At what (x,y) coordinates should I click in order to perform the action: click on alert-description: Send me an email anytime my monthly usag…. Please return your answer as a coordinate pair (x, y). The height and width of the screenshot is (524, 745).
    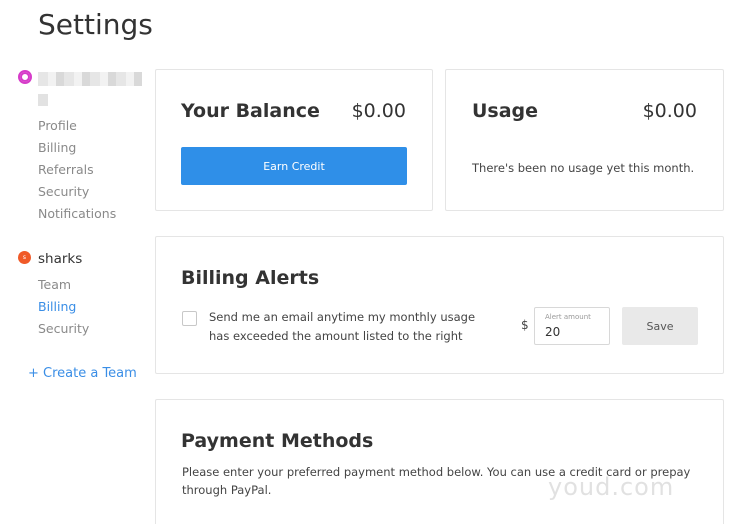
    Looking at the image, I should click on (342, 326).